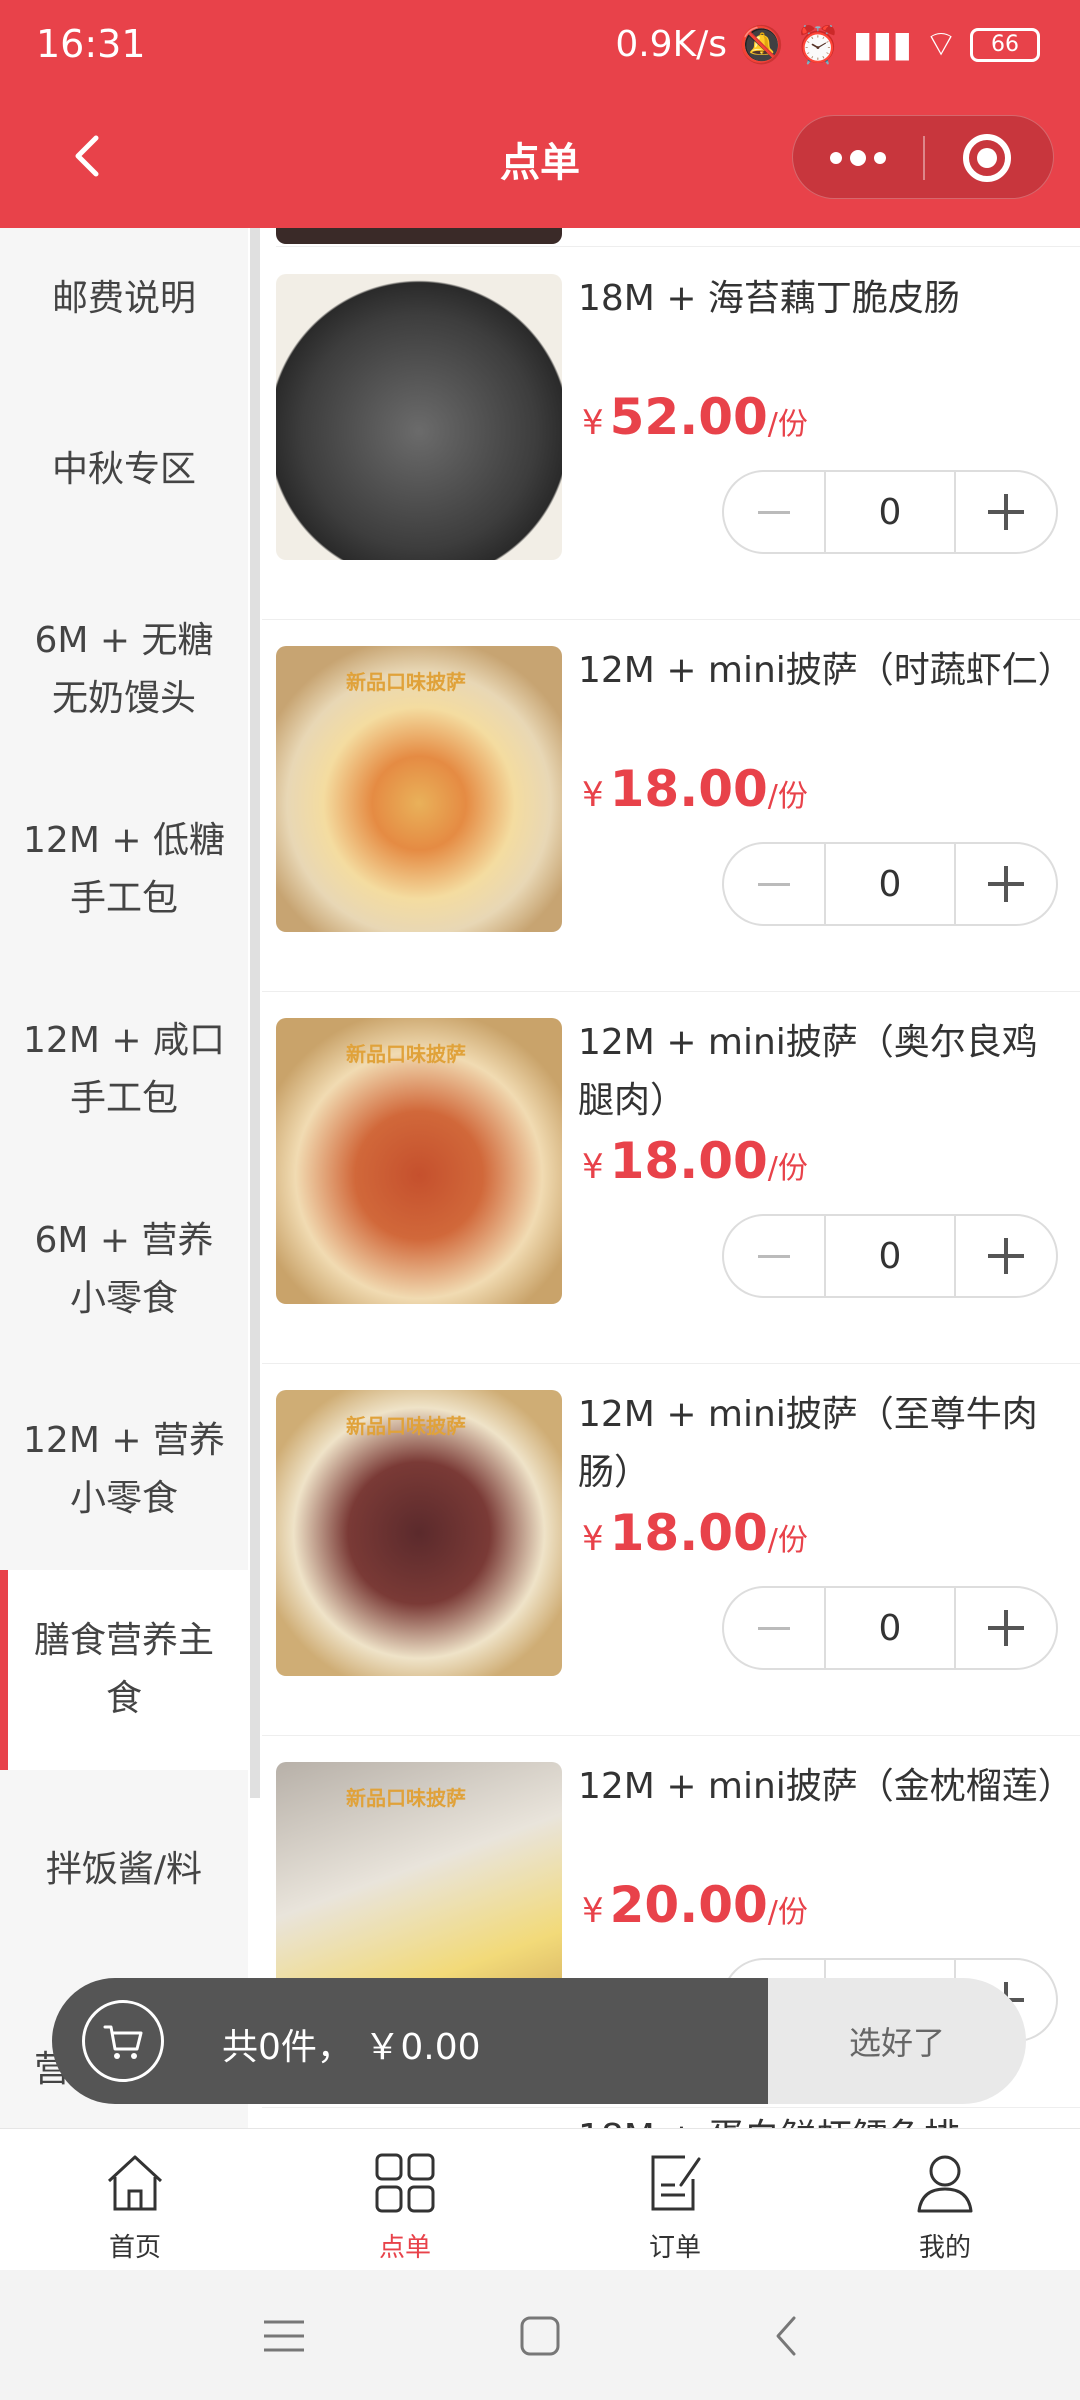 The width and height of the screenshot is (1080, 2400). Describe the element at coordinates (90, 156) in the screenshot. I see `back-button` at that location.